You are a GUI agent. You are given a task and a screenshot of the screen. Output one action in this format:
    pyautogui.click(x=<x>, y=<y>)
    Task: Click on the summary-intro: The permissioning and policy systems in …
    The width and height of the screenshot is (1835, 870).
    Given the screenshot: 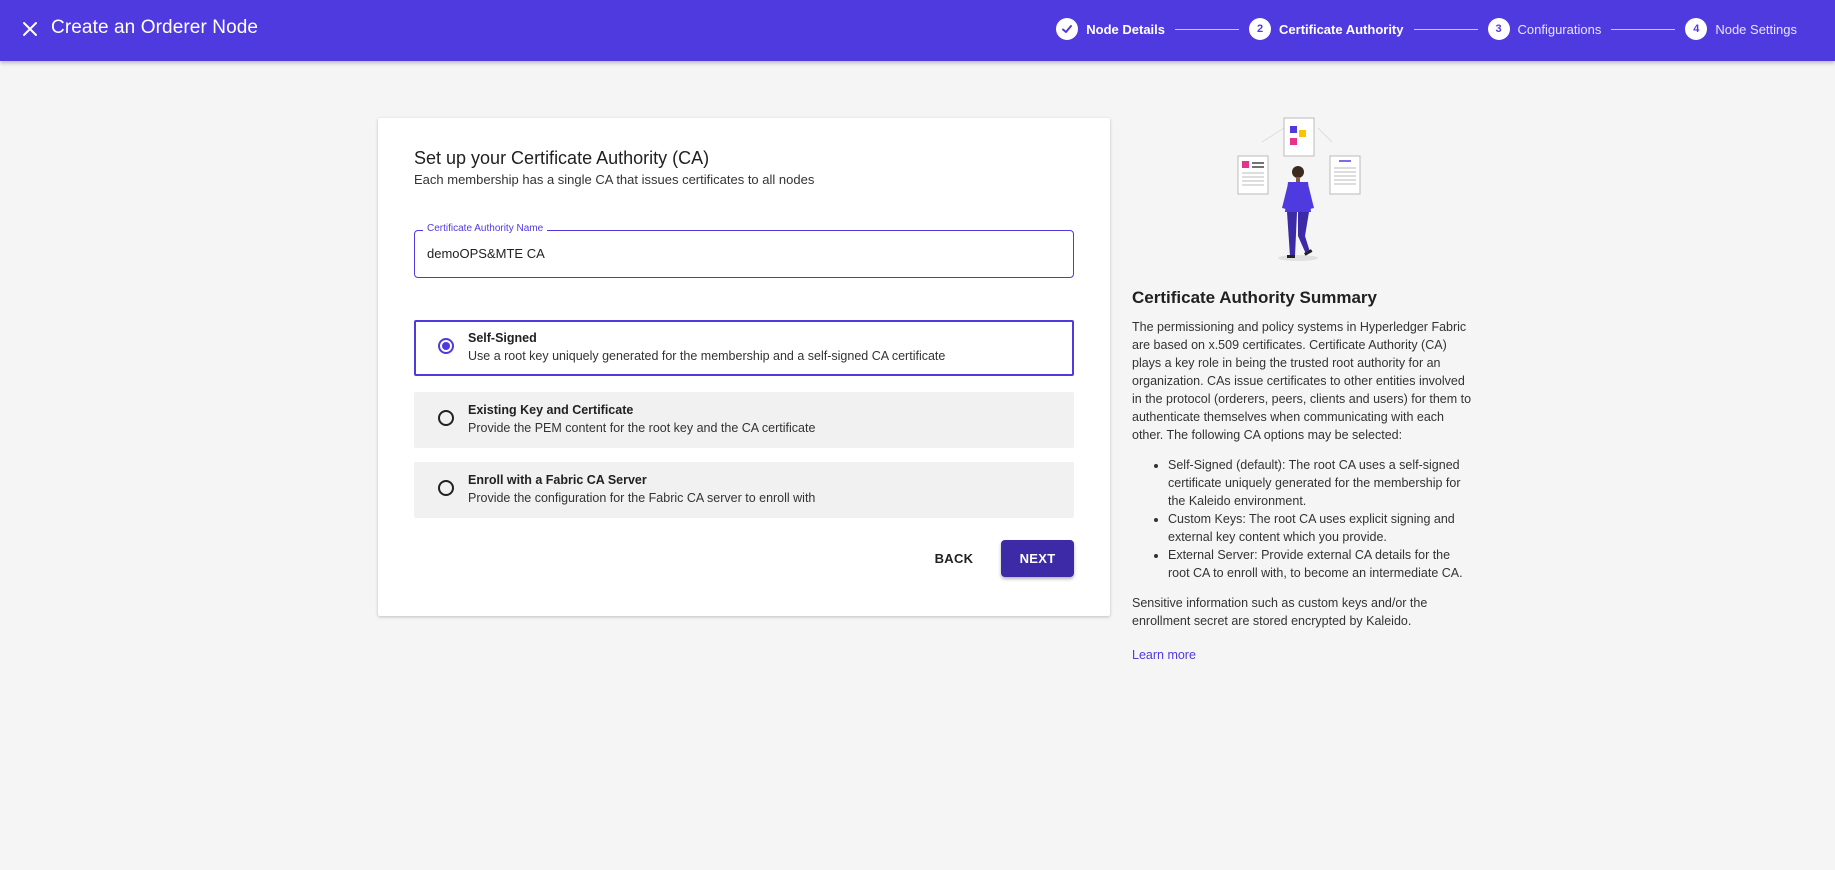 What is the action you would take?
    pyautogui.click(x=1302, y=381)
    